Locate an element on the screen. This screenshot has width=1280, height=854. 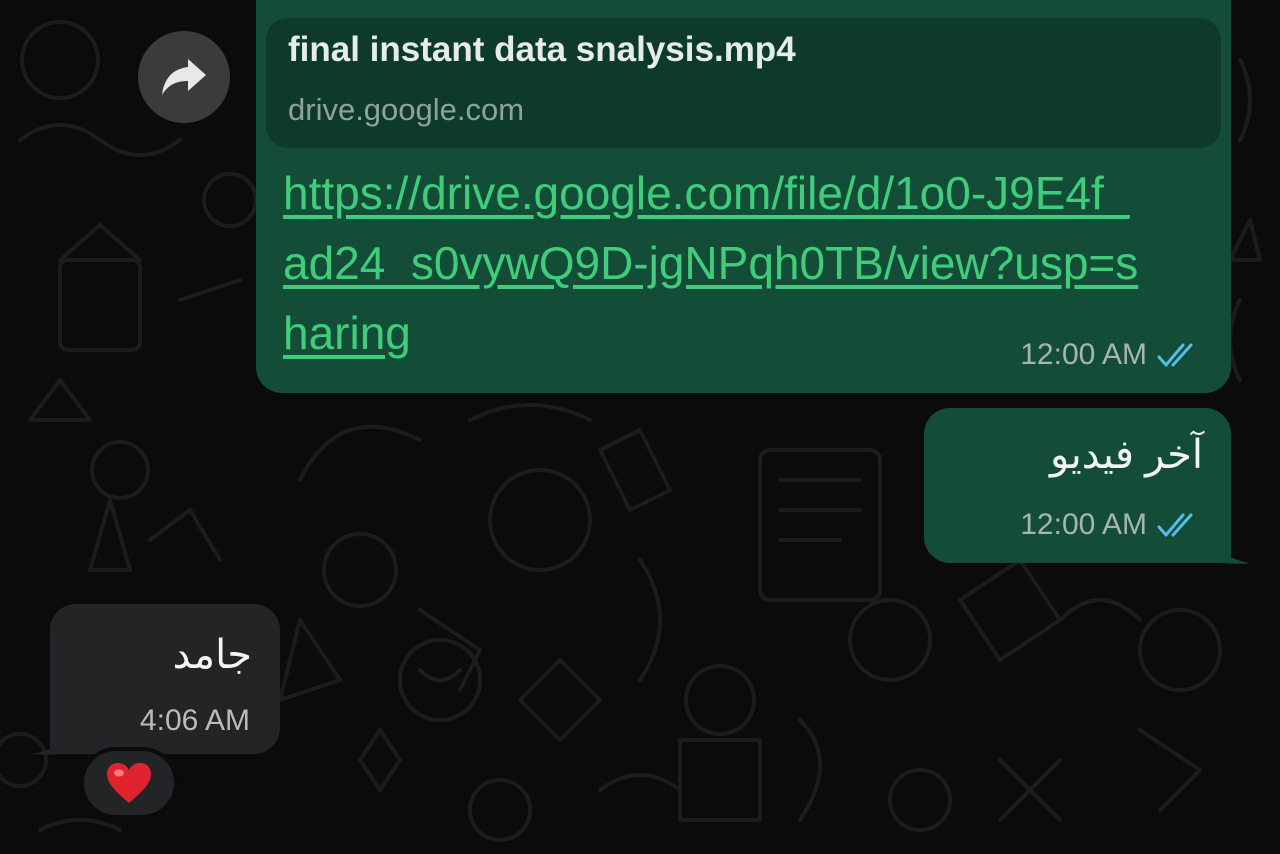
forward-arrow-icon is located at coordinates (184, 77).